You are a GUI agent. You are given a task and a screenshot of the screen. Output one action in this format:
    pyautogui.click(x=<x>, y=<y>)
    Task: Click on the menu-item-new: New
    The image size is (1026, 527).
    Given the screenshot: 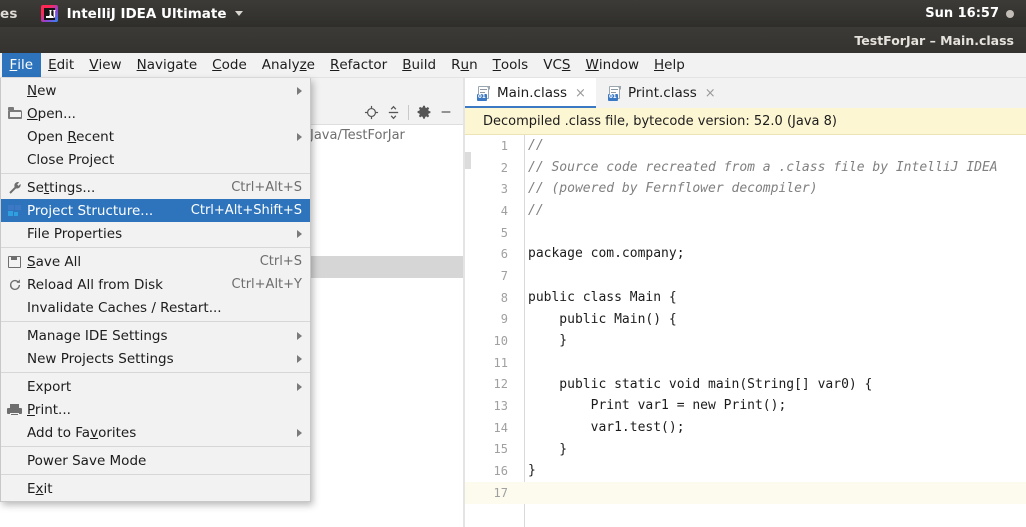 What is the action you would take?
    pyautogui.click(x=155, y=90)
    